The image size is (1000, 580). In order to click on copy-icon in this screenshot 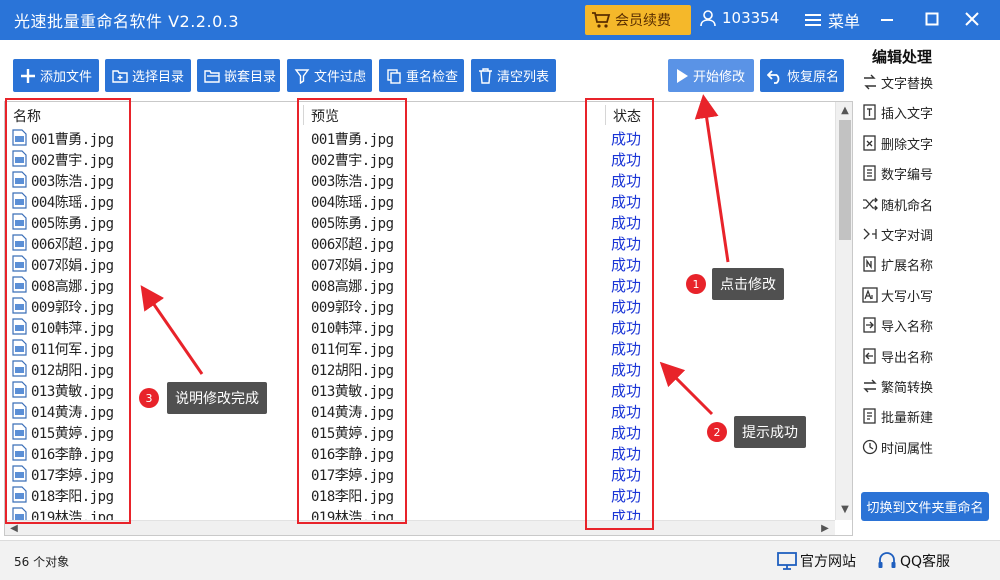, I will do `click(394, 76)`.